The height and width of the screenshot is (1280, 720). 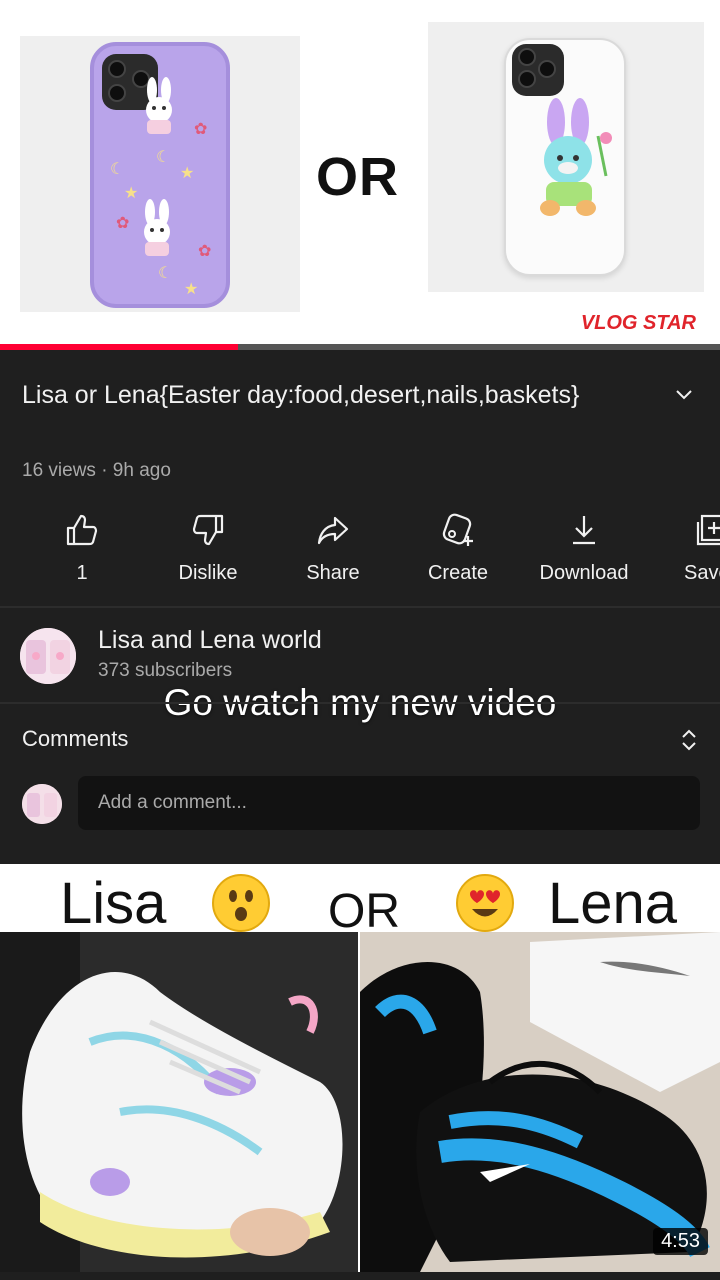 I want to click on progress-fill, so click(x=119, y=347).